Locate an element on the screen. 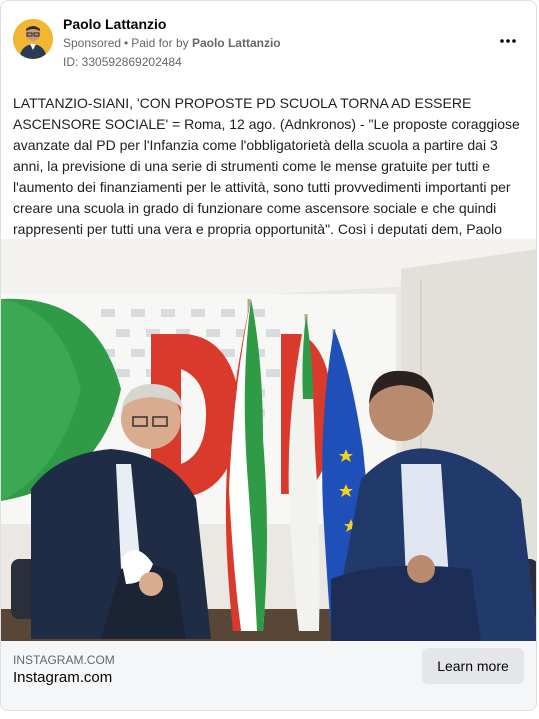  paid-for-name: Paolo Lattanzio is located at coordinates (236, 43).